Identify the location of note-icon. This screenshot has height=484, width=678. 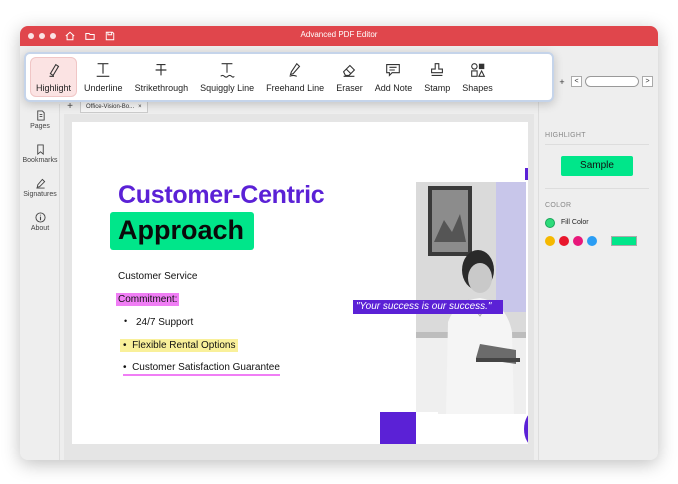
(393, 70).